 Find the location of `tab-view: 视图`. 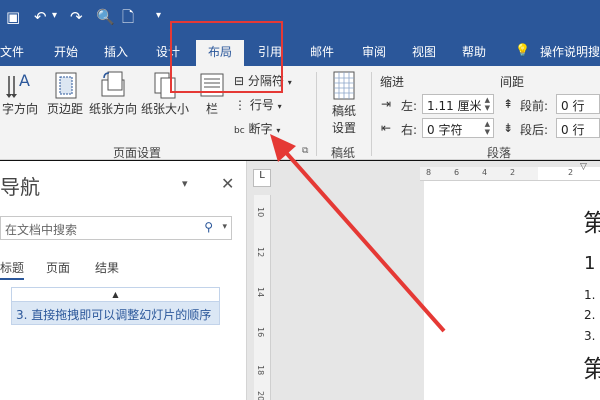

tab-view: 视图 is located at coordinates (424, 51).